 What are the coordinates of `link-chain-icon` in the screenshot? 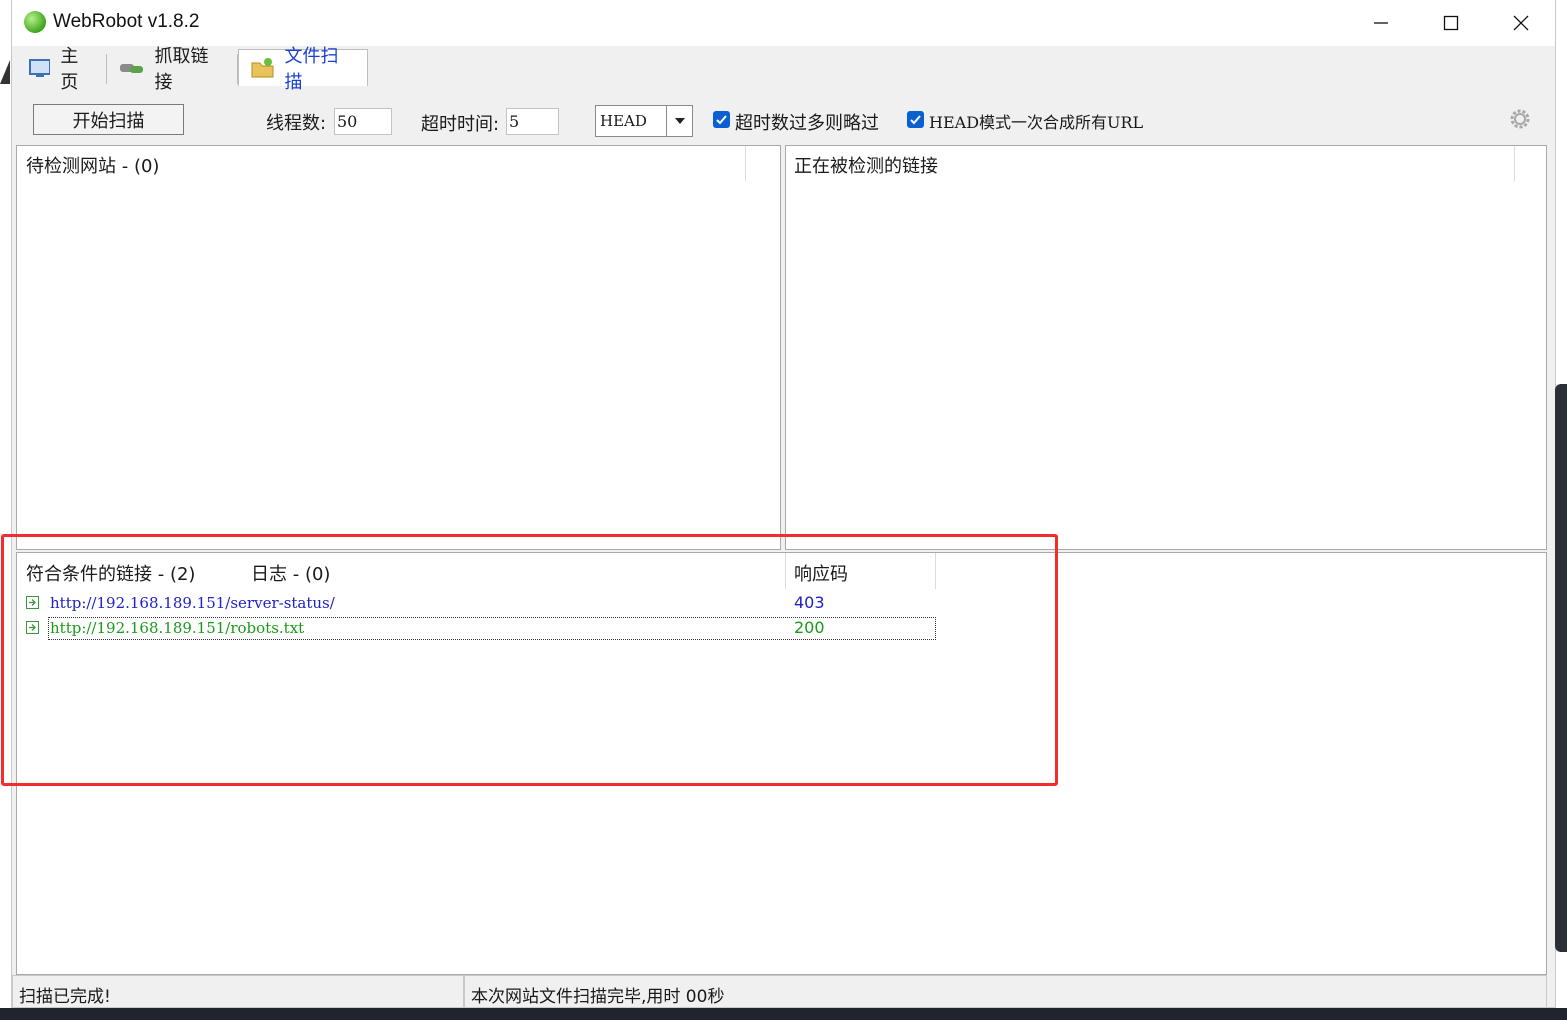 It's located at (131, 68).